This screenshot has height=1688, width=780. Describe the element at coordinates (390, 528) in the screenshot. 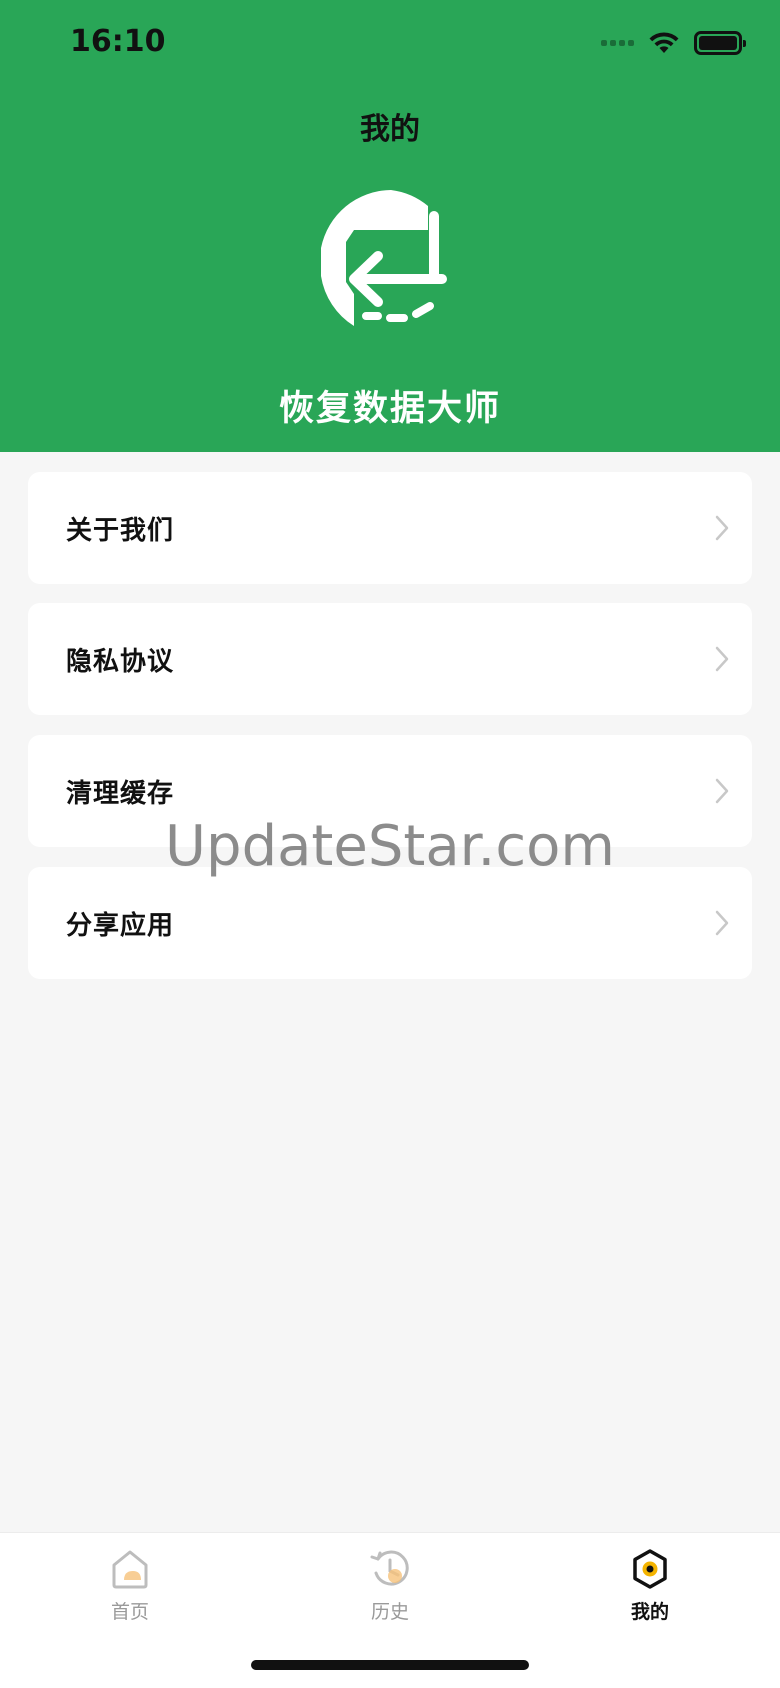

I see `menu-item-about-us: 关于我们` at that location.